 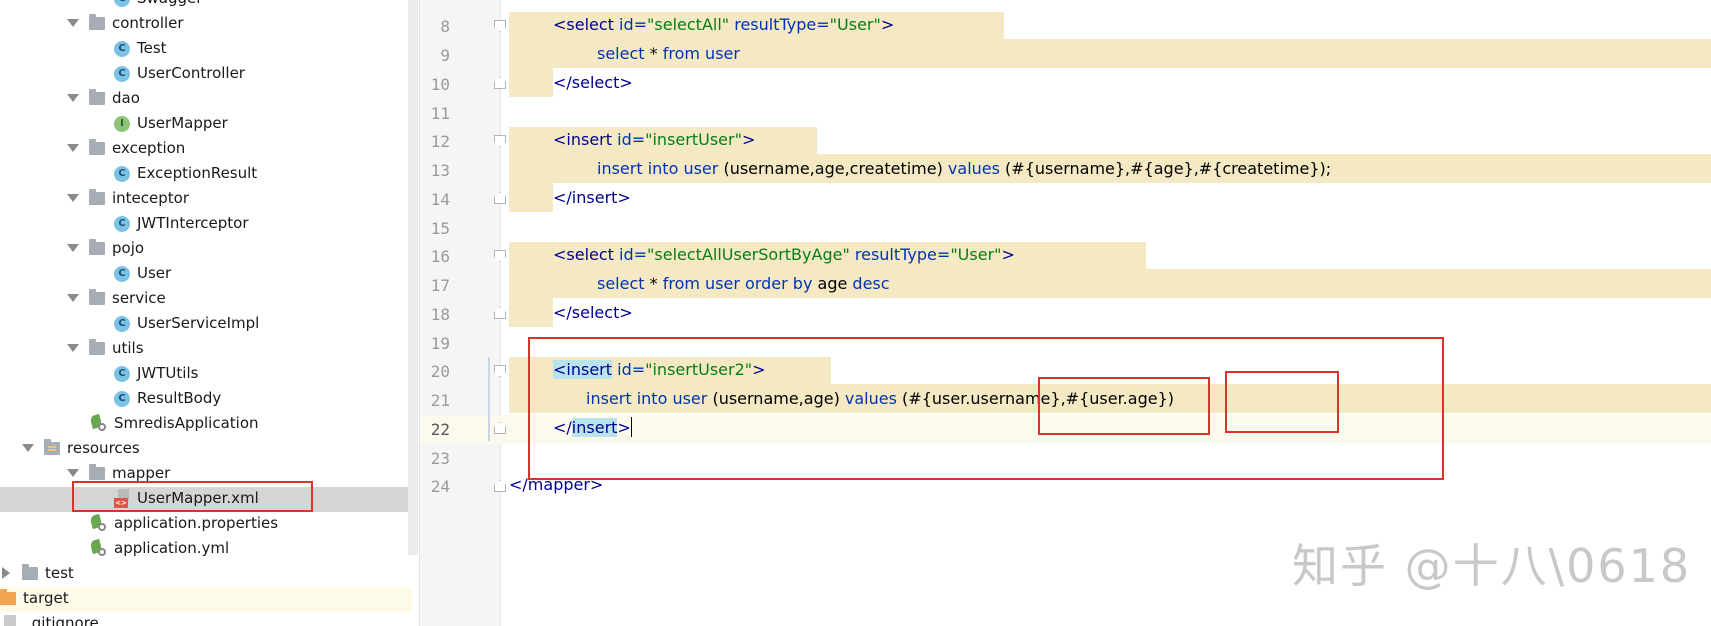 I want to click on tree-item: test, so click(x=206, y=574).